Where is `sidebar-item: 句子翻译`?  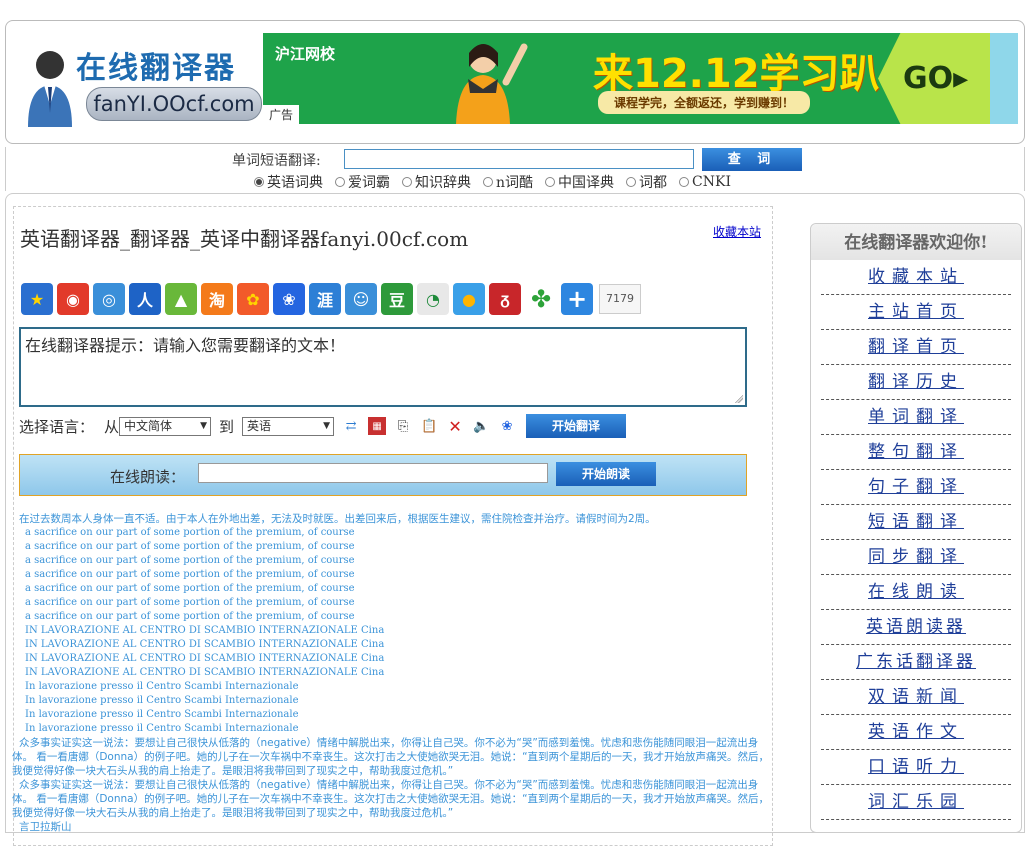
sidebar-item: 句子翻译 is located at coordinates (916, 487).